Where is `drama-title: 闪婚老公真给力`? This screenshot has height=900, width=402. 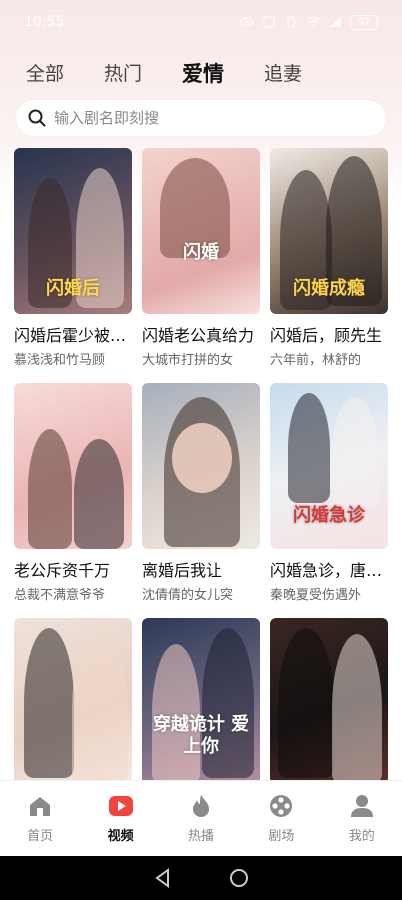
drama-title: 闪婚老公真给力 is located at coordinates (198, 335).